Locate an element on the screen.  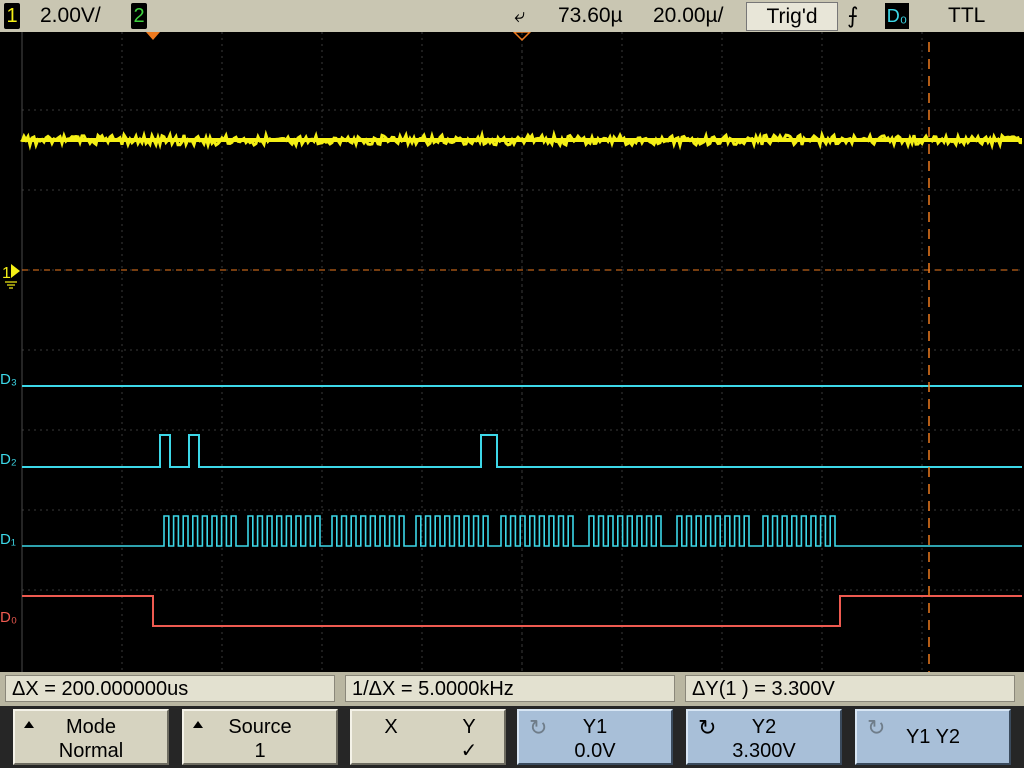
inverse-delta-x-readout: 1/ΔX = 5.0000kHz is located at coordinates (510, 688).